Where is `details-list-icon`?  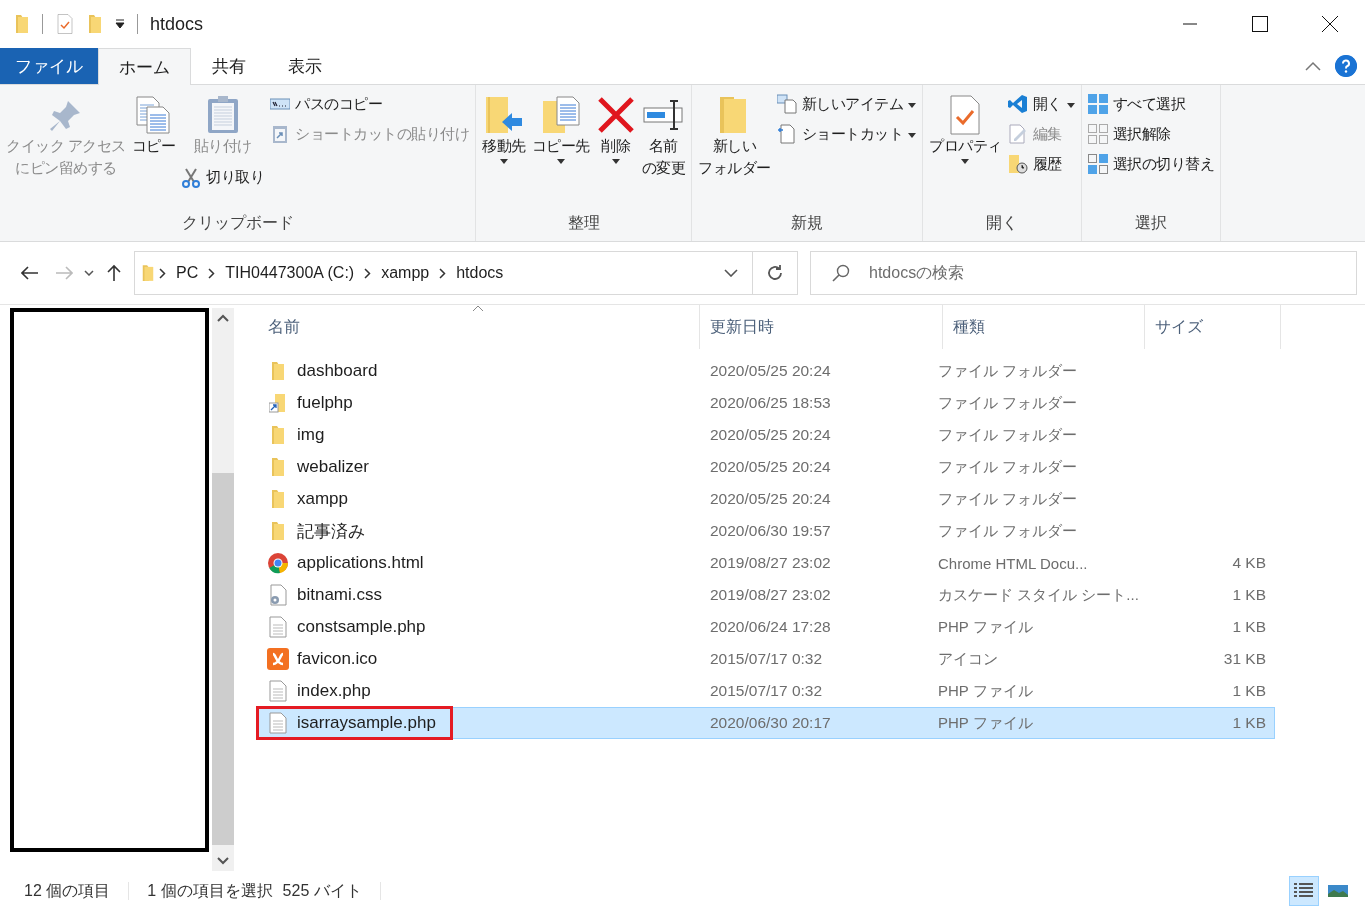
details-list-icon is located at coordinates (1304, 891).